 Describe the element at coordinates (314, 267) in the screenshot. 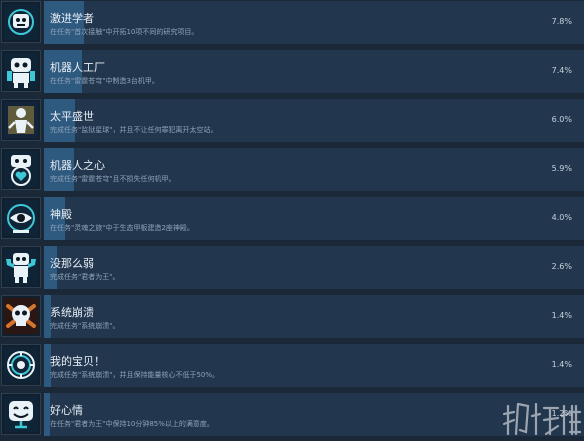

I see `achievement-panel: 没那么弱完成任务"君者为王"。 2.6%` at that location.